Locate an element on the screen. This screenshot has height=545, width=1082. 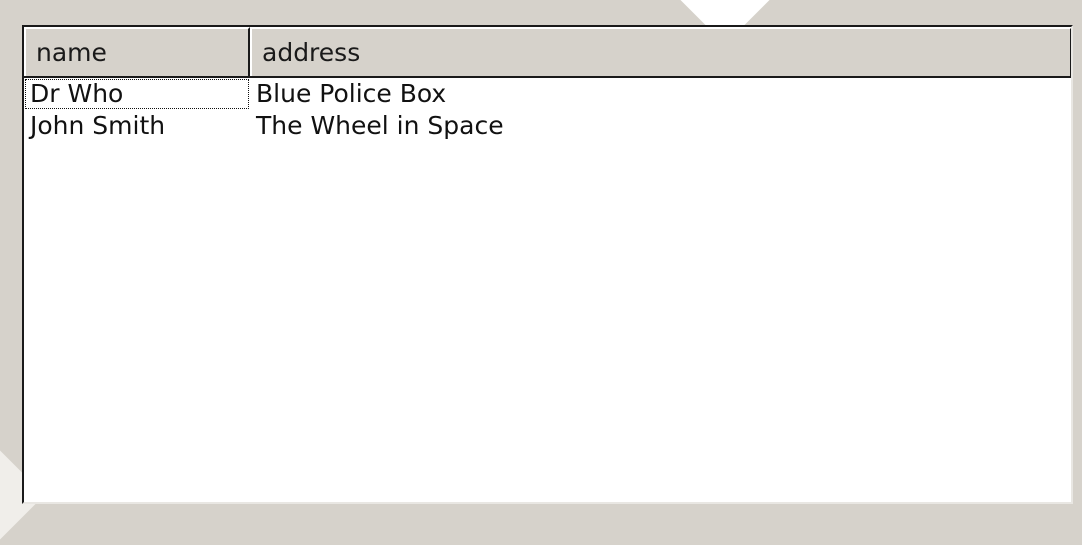
cell-address: Blue Police Box is located at coordinates (351, 94).